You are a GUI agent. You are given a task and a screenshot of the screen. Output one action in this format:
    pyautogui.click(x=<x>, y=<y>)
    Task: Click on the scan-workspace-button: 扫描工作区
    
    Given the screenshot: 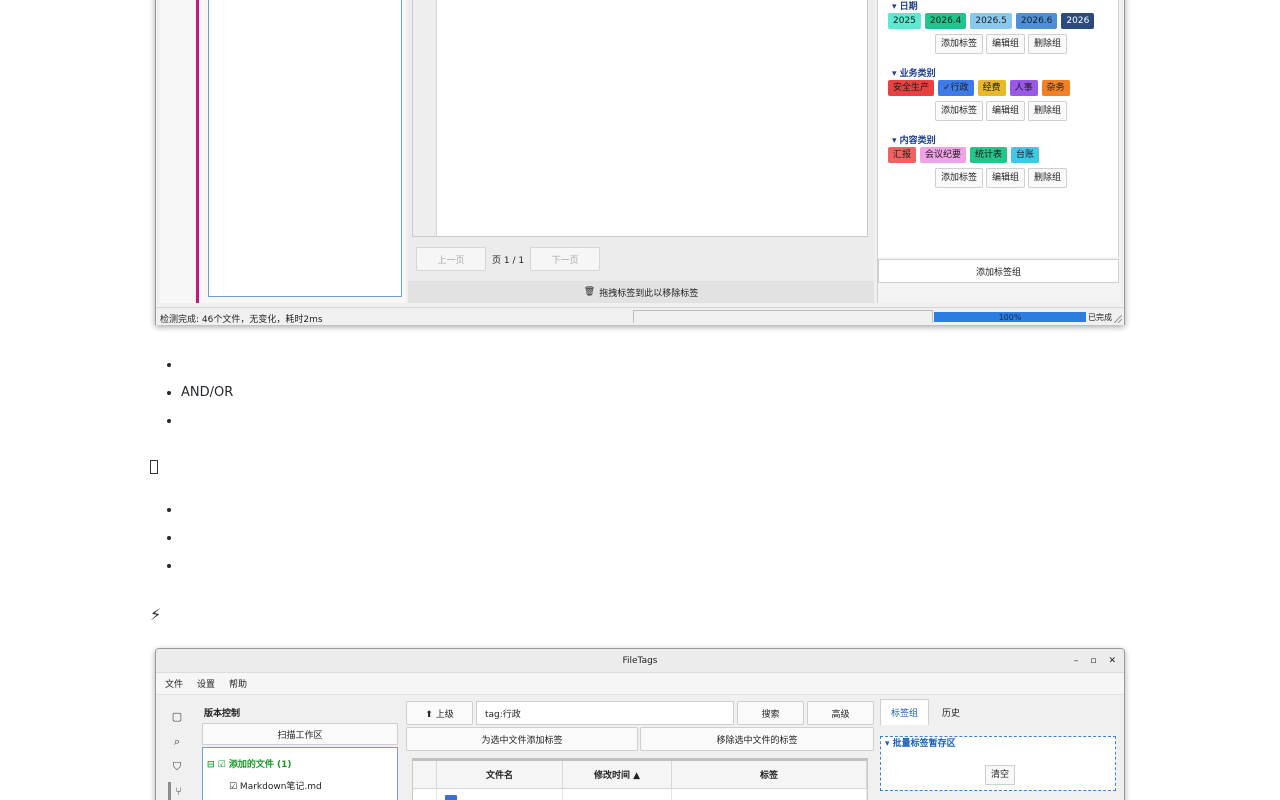 What is the action you would take?
    pyautogui.click(x=300, y=734)
    